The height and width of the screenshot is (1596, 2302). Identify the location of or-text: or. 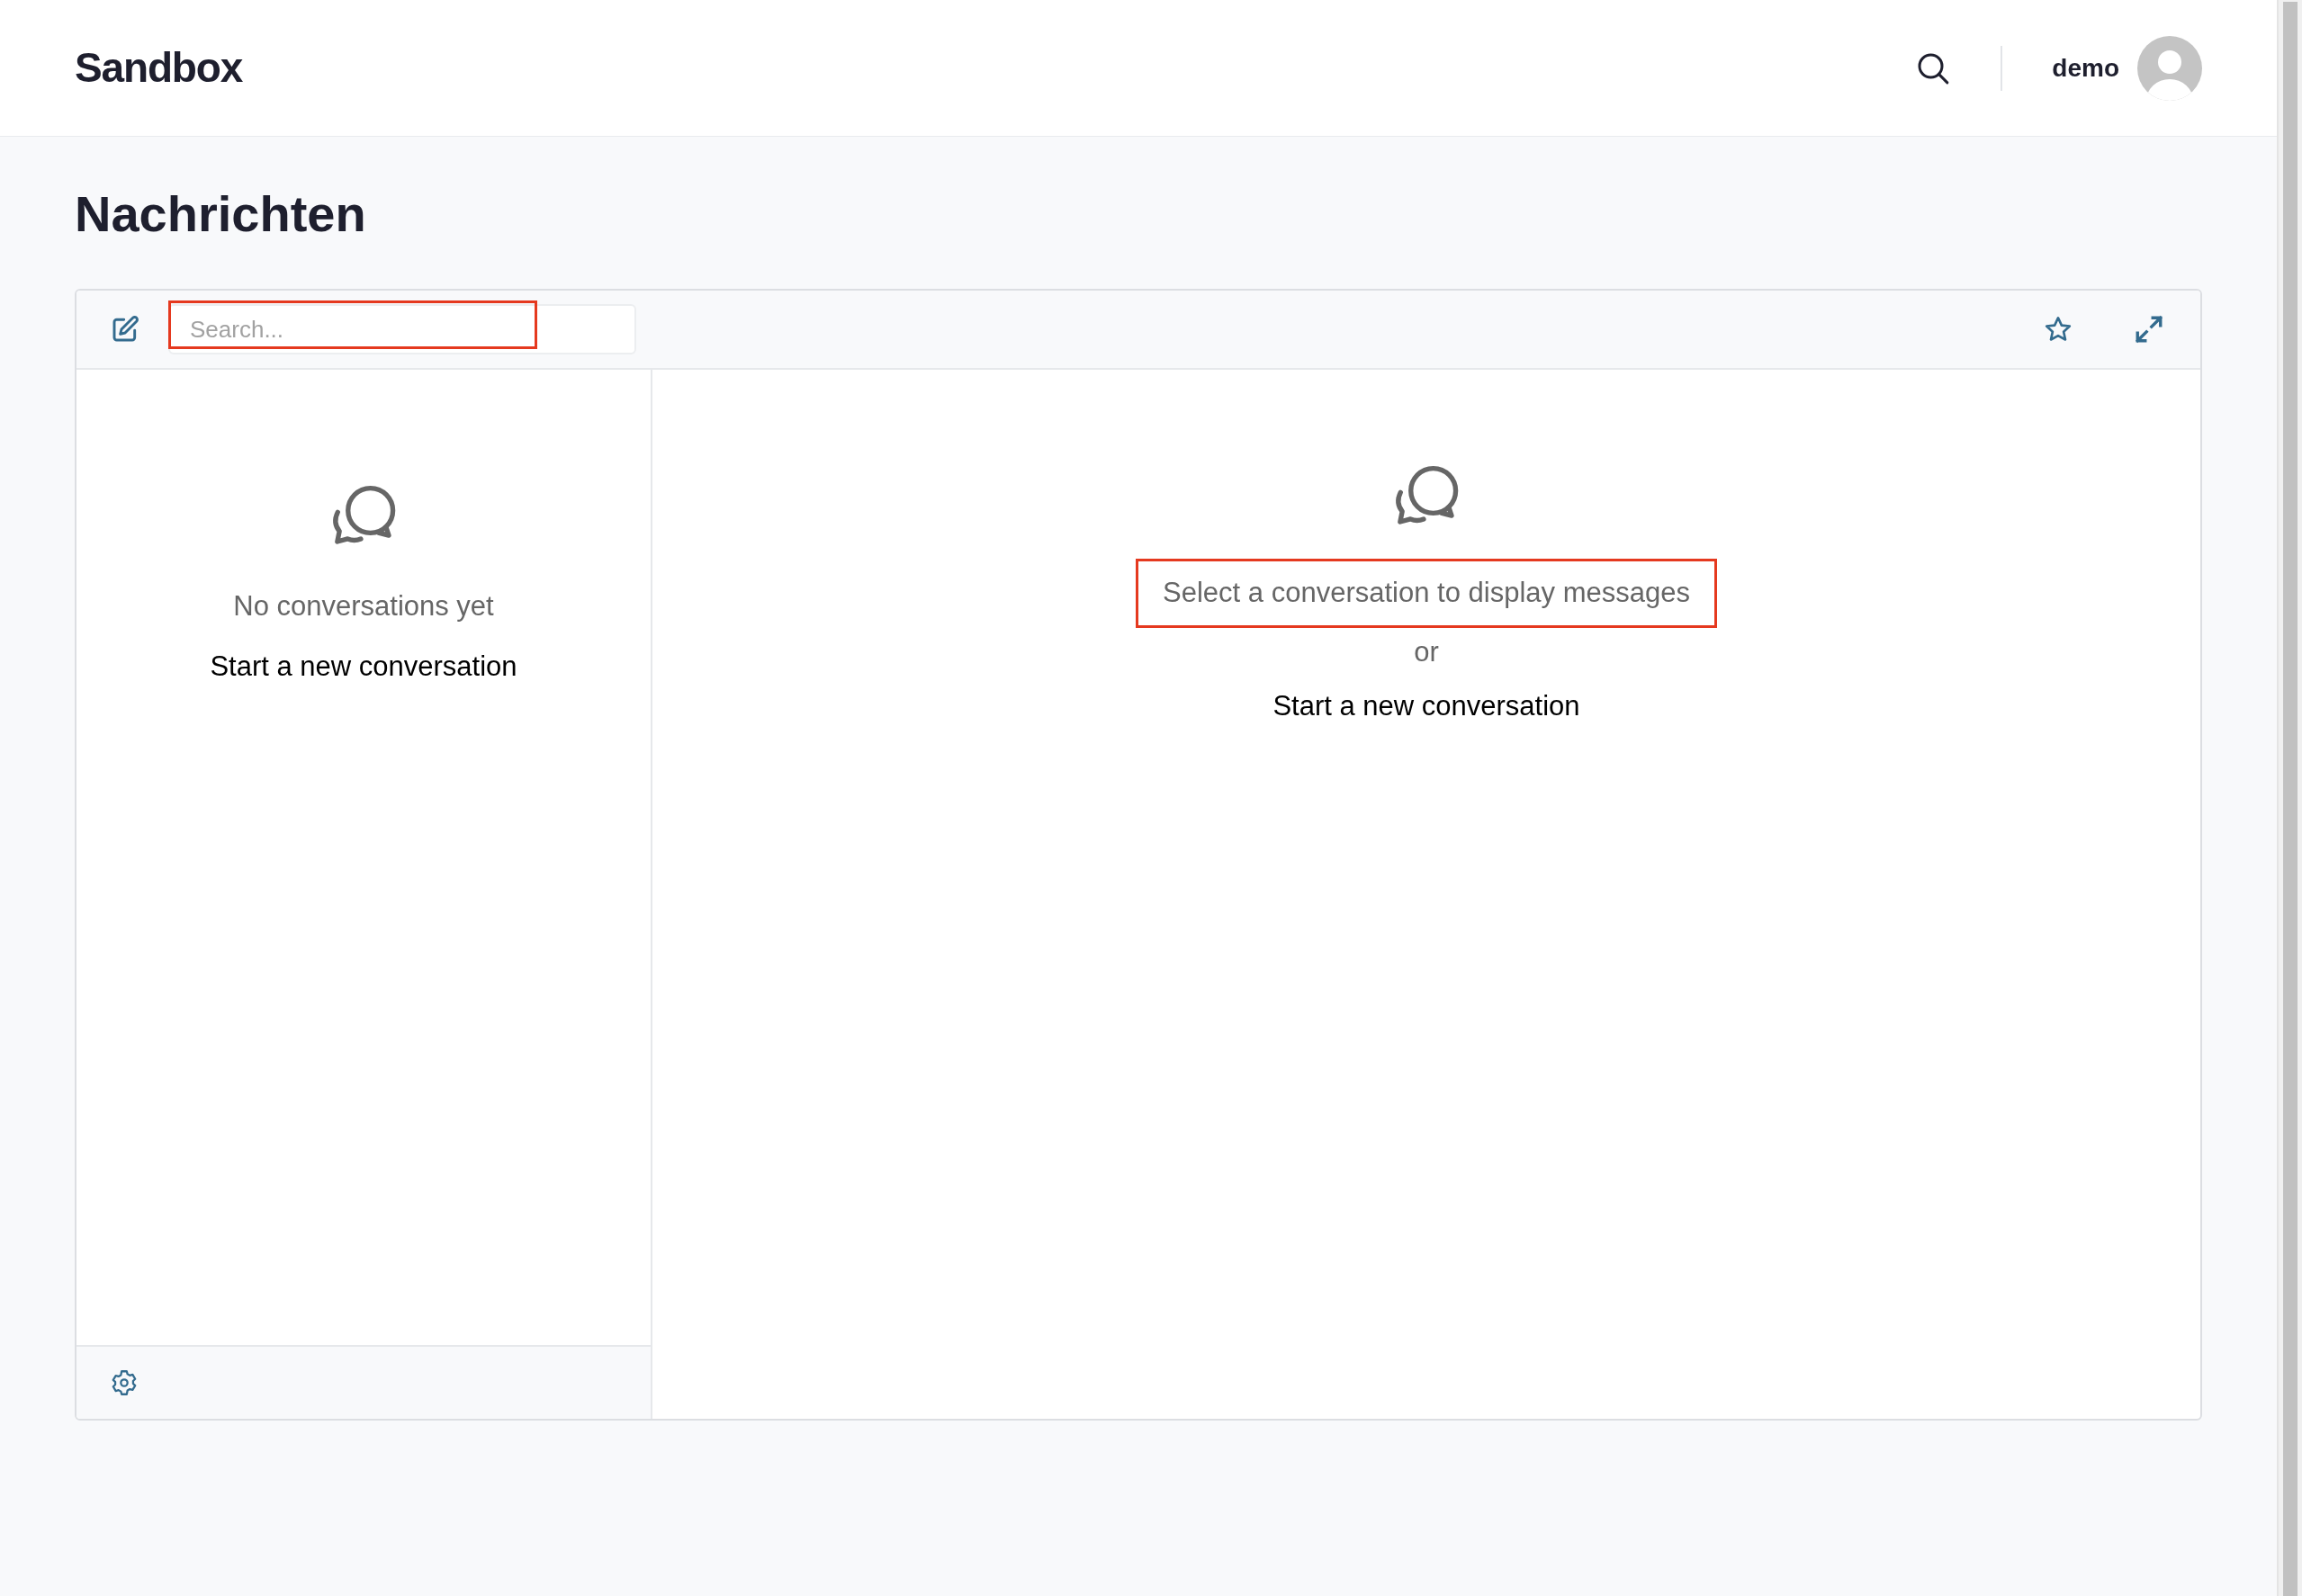
(1426, 651).